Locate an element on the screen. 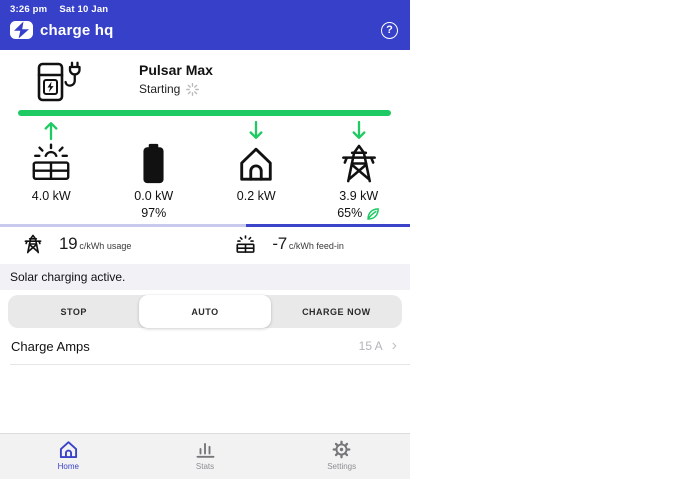  home-flow-column: 0.2 kW is located at coordinates (256, 170).